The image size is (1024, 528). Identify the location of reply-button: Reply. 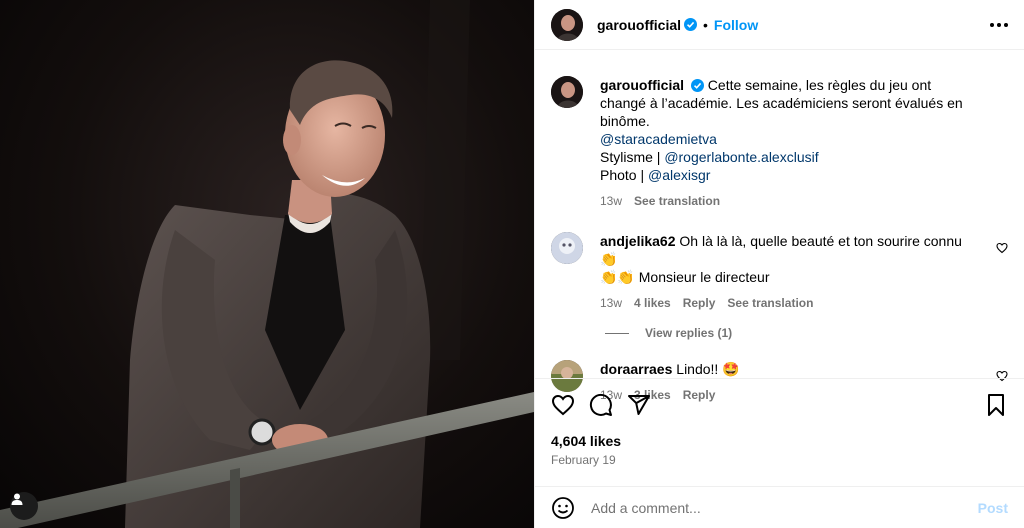
(699, 303).